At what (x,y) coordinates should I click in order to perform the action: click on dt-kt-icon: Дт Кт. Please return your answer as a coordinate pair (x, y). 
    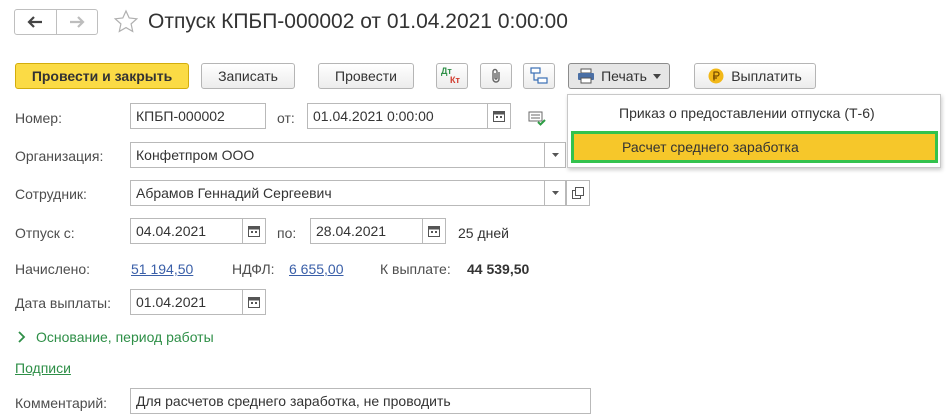
    Looking at the image, I should click on (450, 75).